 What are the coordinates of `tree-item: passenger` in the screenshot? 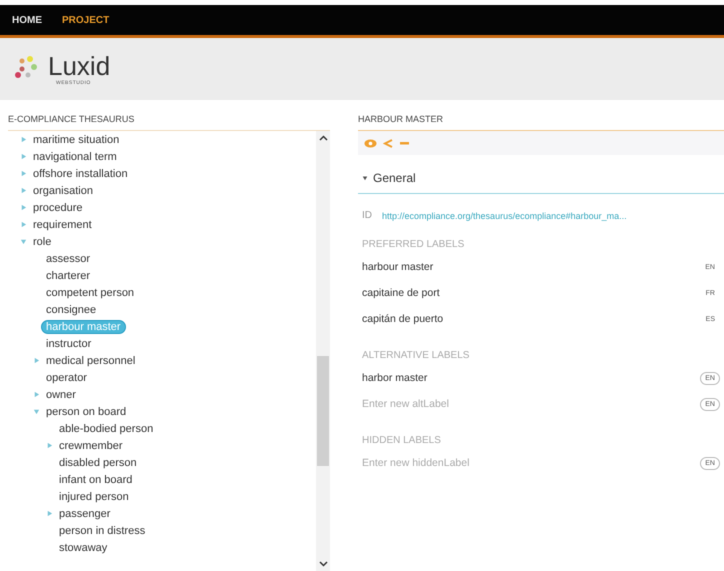 It's located at (85, 513).